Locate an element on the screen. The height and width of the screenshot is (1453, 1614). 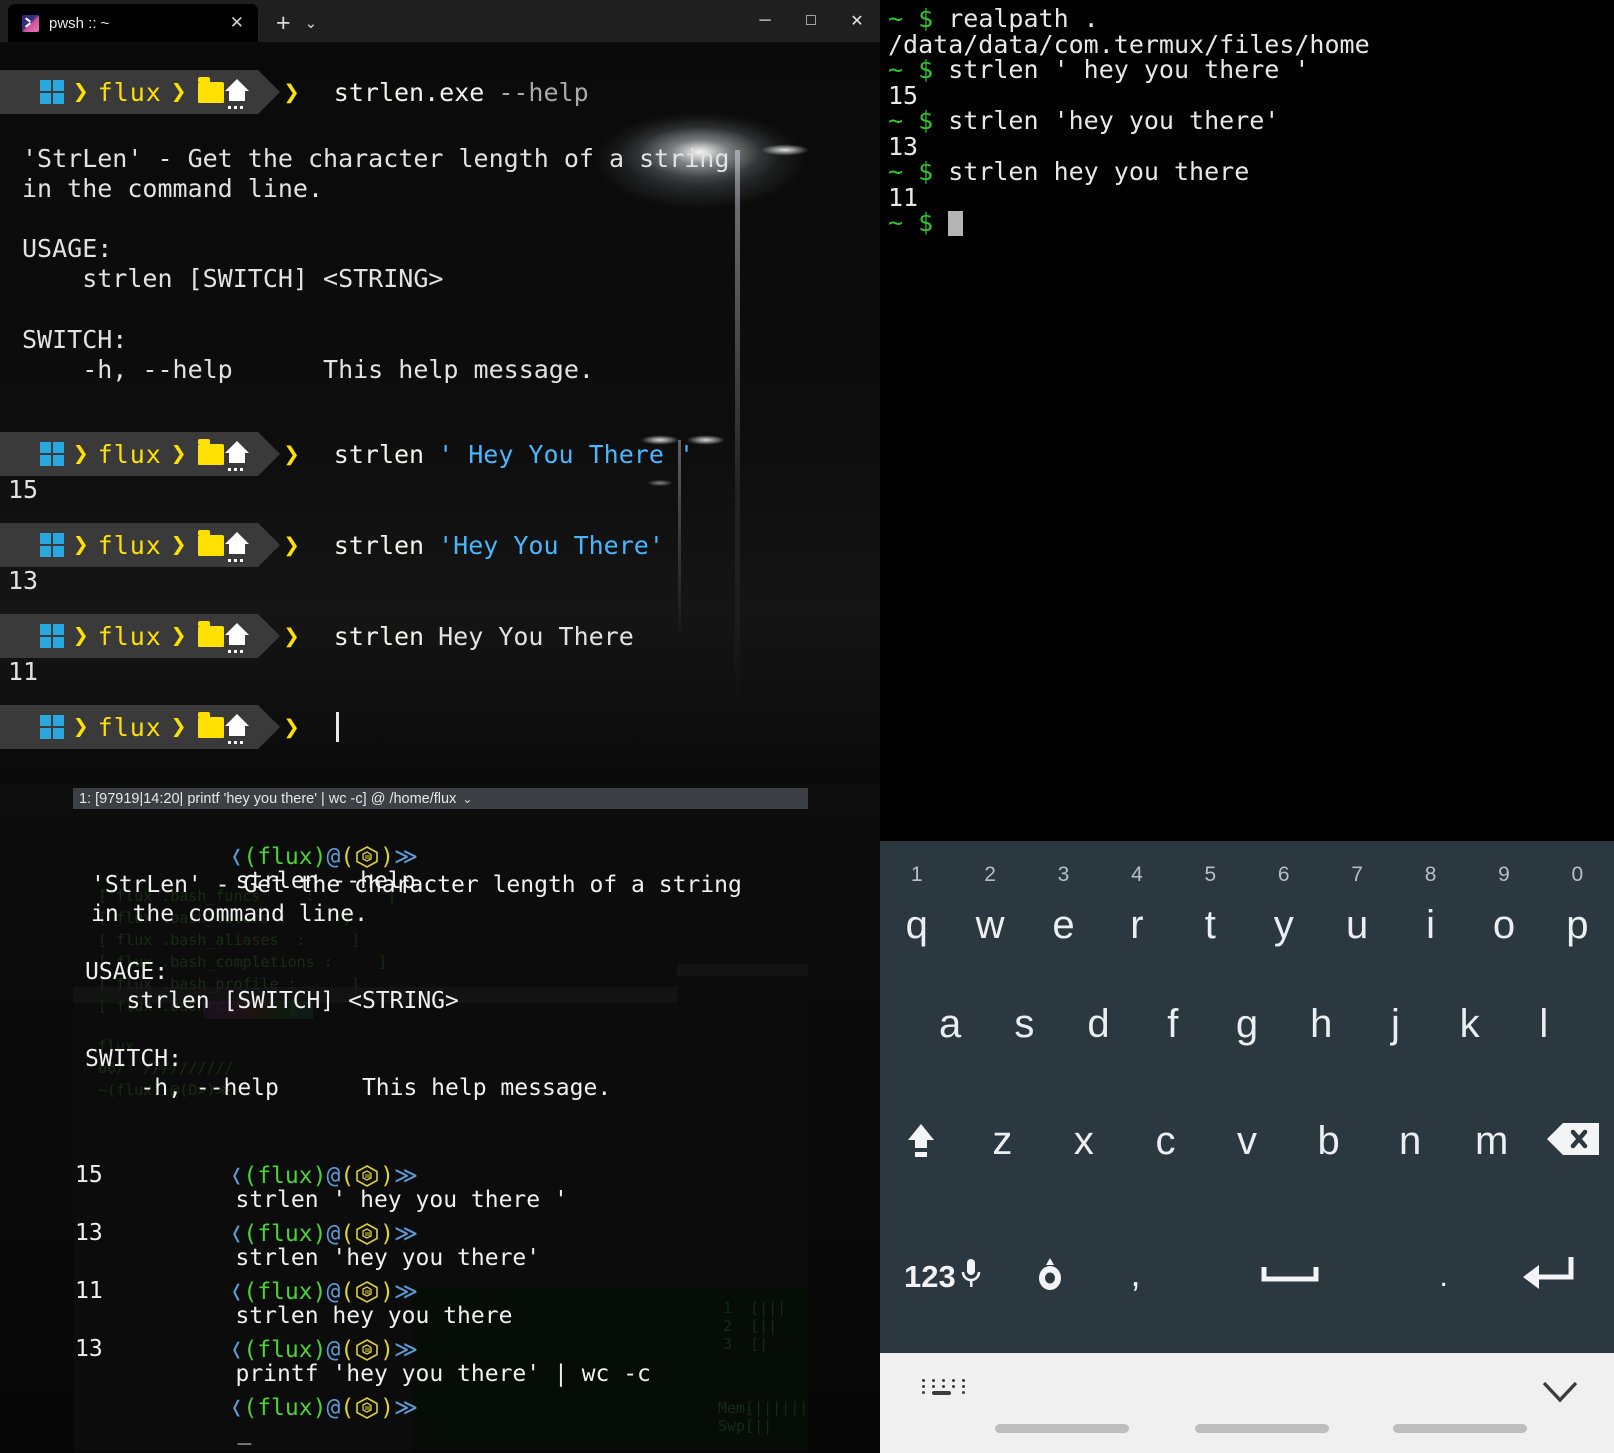
settings-key is located at coordinates (1050, 1277).